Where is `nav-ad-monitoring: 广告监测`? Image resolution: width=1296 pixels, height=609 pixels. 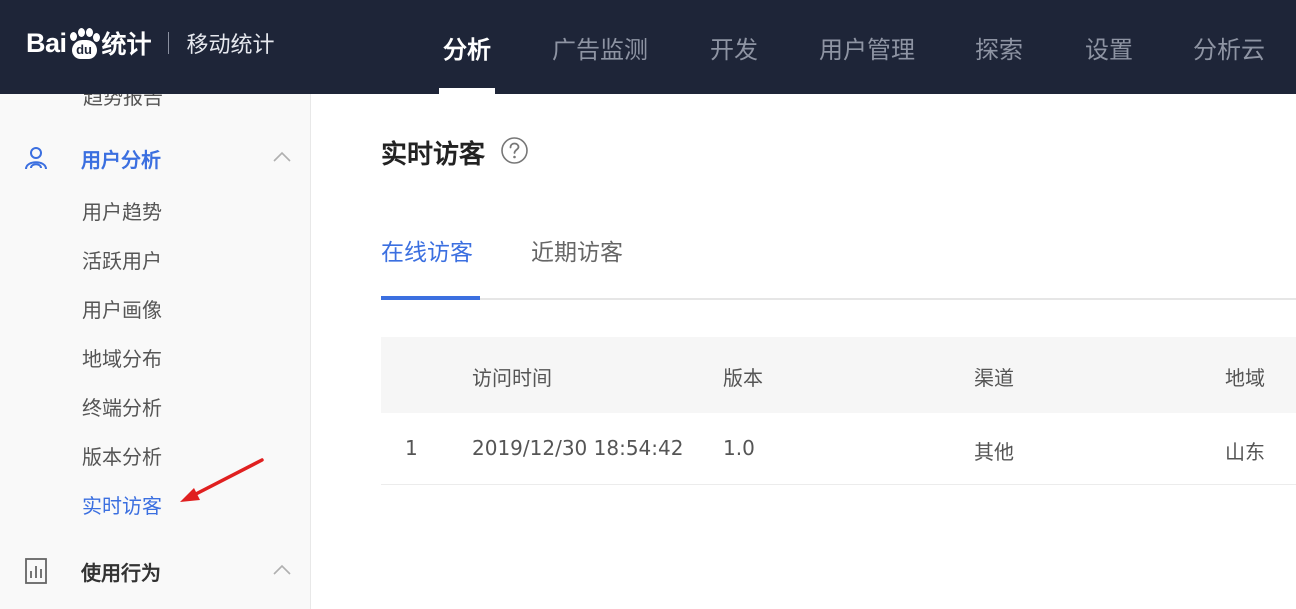 nav-ad-monitoring: 广告监测 is located at coordinates (600, 47).